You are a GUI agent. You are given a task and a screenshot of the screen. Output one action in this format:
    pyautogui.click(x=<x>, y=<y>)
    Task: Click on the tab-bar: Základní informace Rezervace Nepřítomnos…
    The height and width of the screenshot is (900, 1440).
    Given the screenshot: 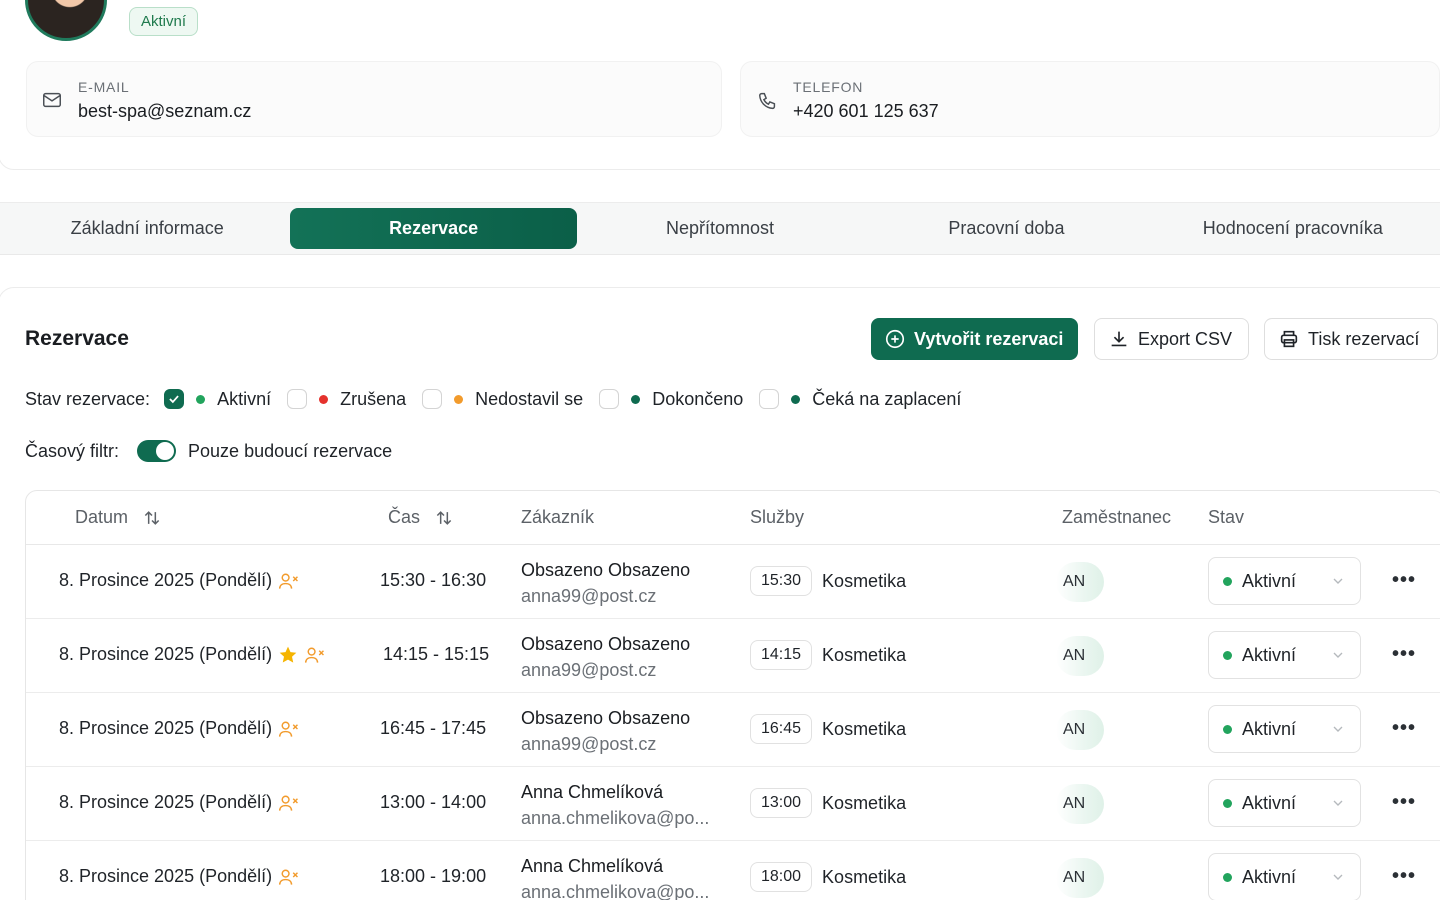 What is the action you would take?
    pyautogui.click(x=720, y=228)
    